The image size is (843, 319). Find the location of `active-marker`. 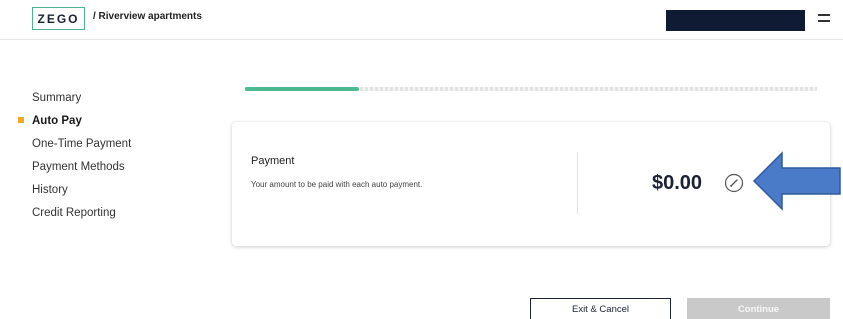

active-marker is located at coordinates (21, 120).